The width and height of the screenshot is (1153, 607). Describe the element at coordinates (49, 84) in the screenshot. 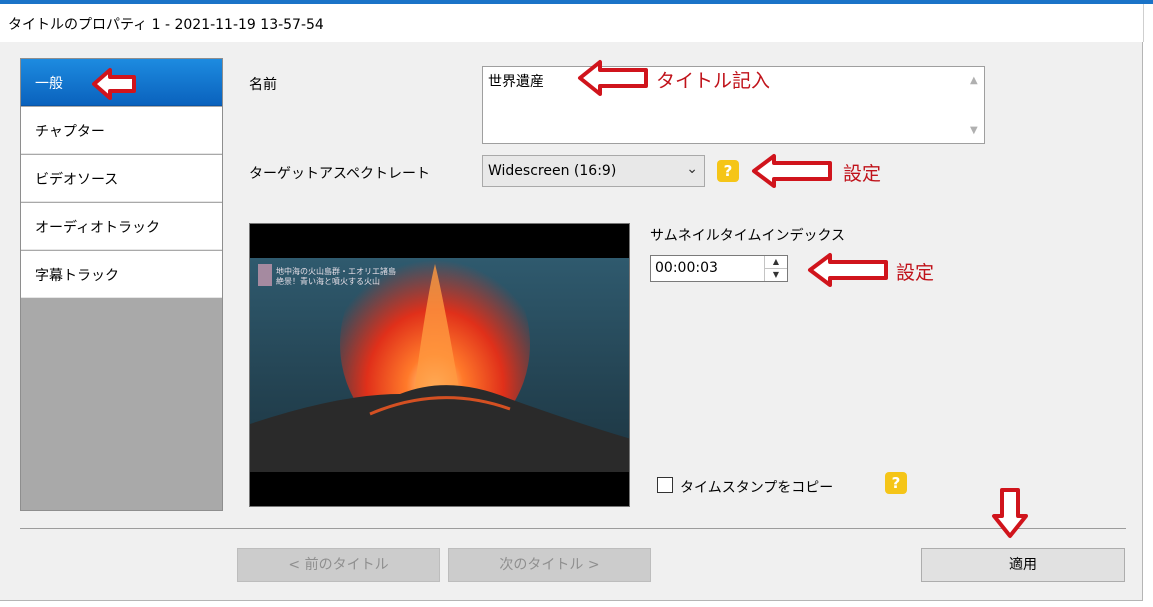

I see `nav-item-label: 一般` at that location.